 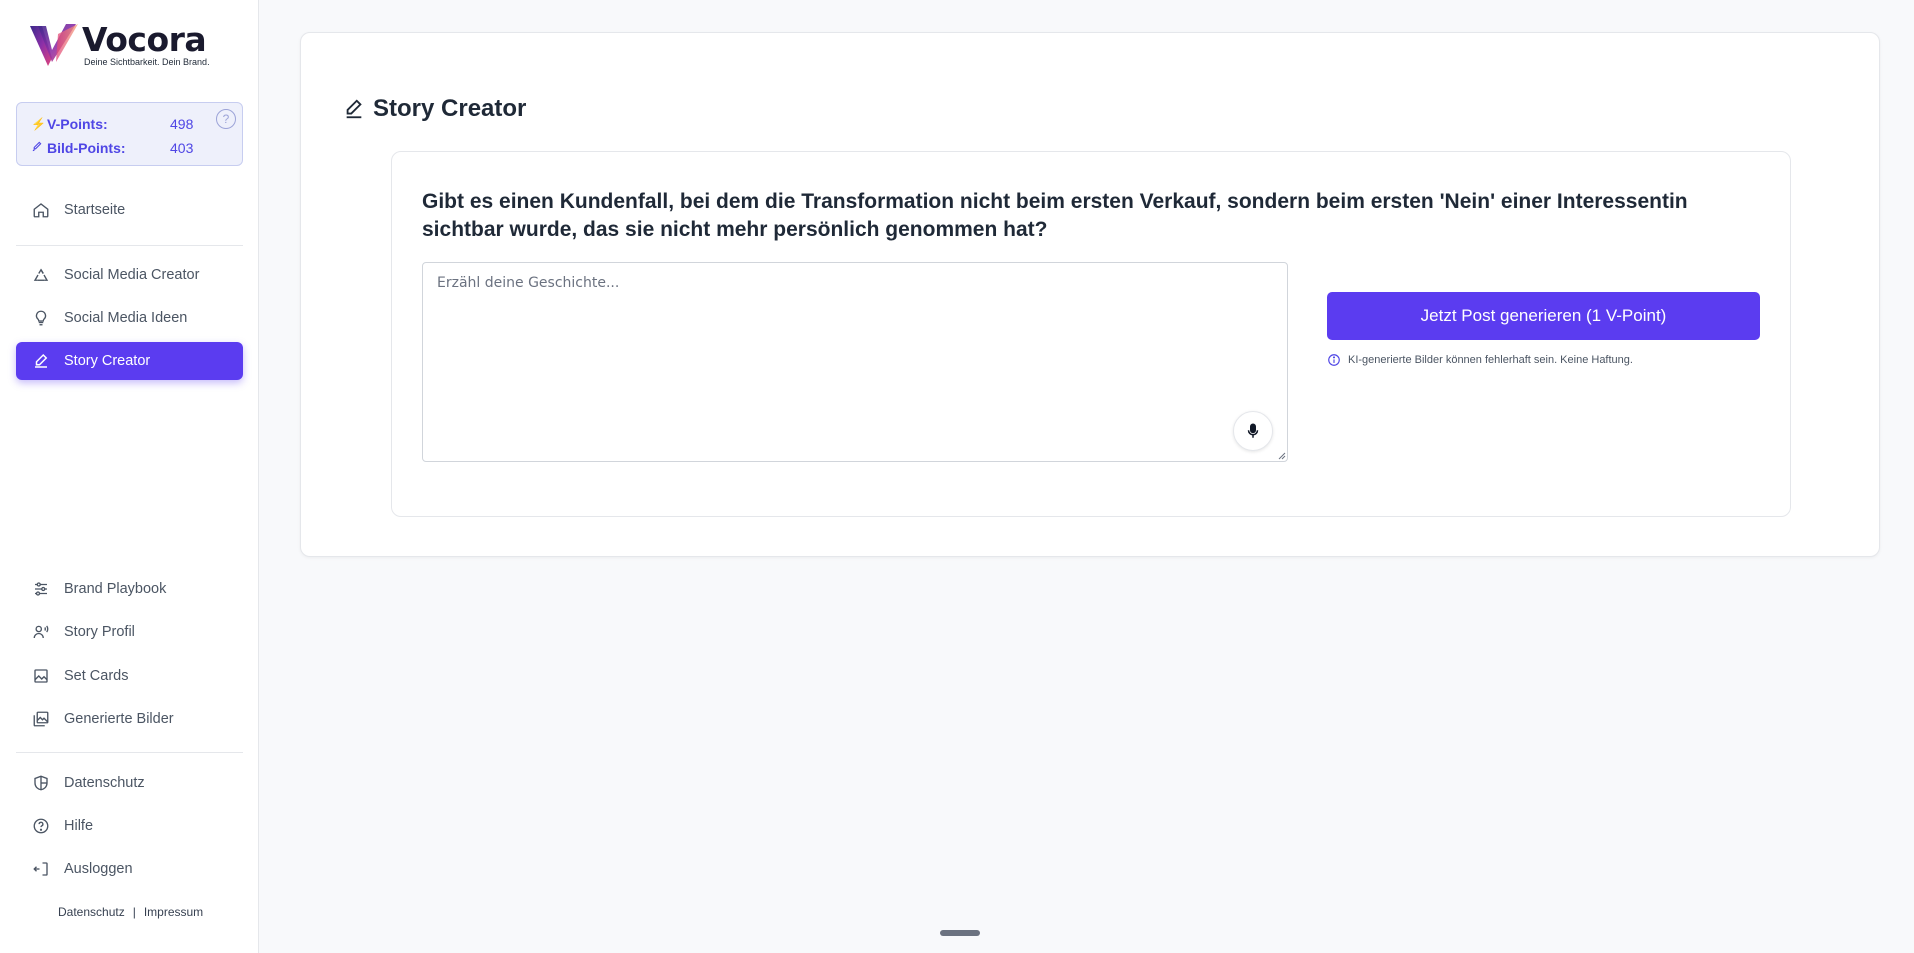 I want to click on story-input-wrapper, so click(x=855, y=362).